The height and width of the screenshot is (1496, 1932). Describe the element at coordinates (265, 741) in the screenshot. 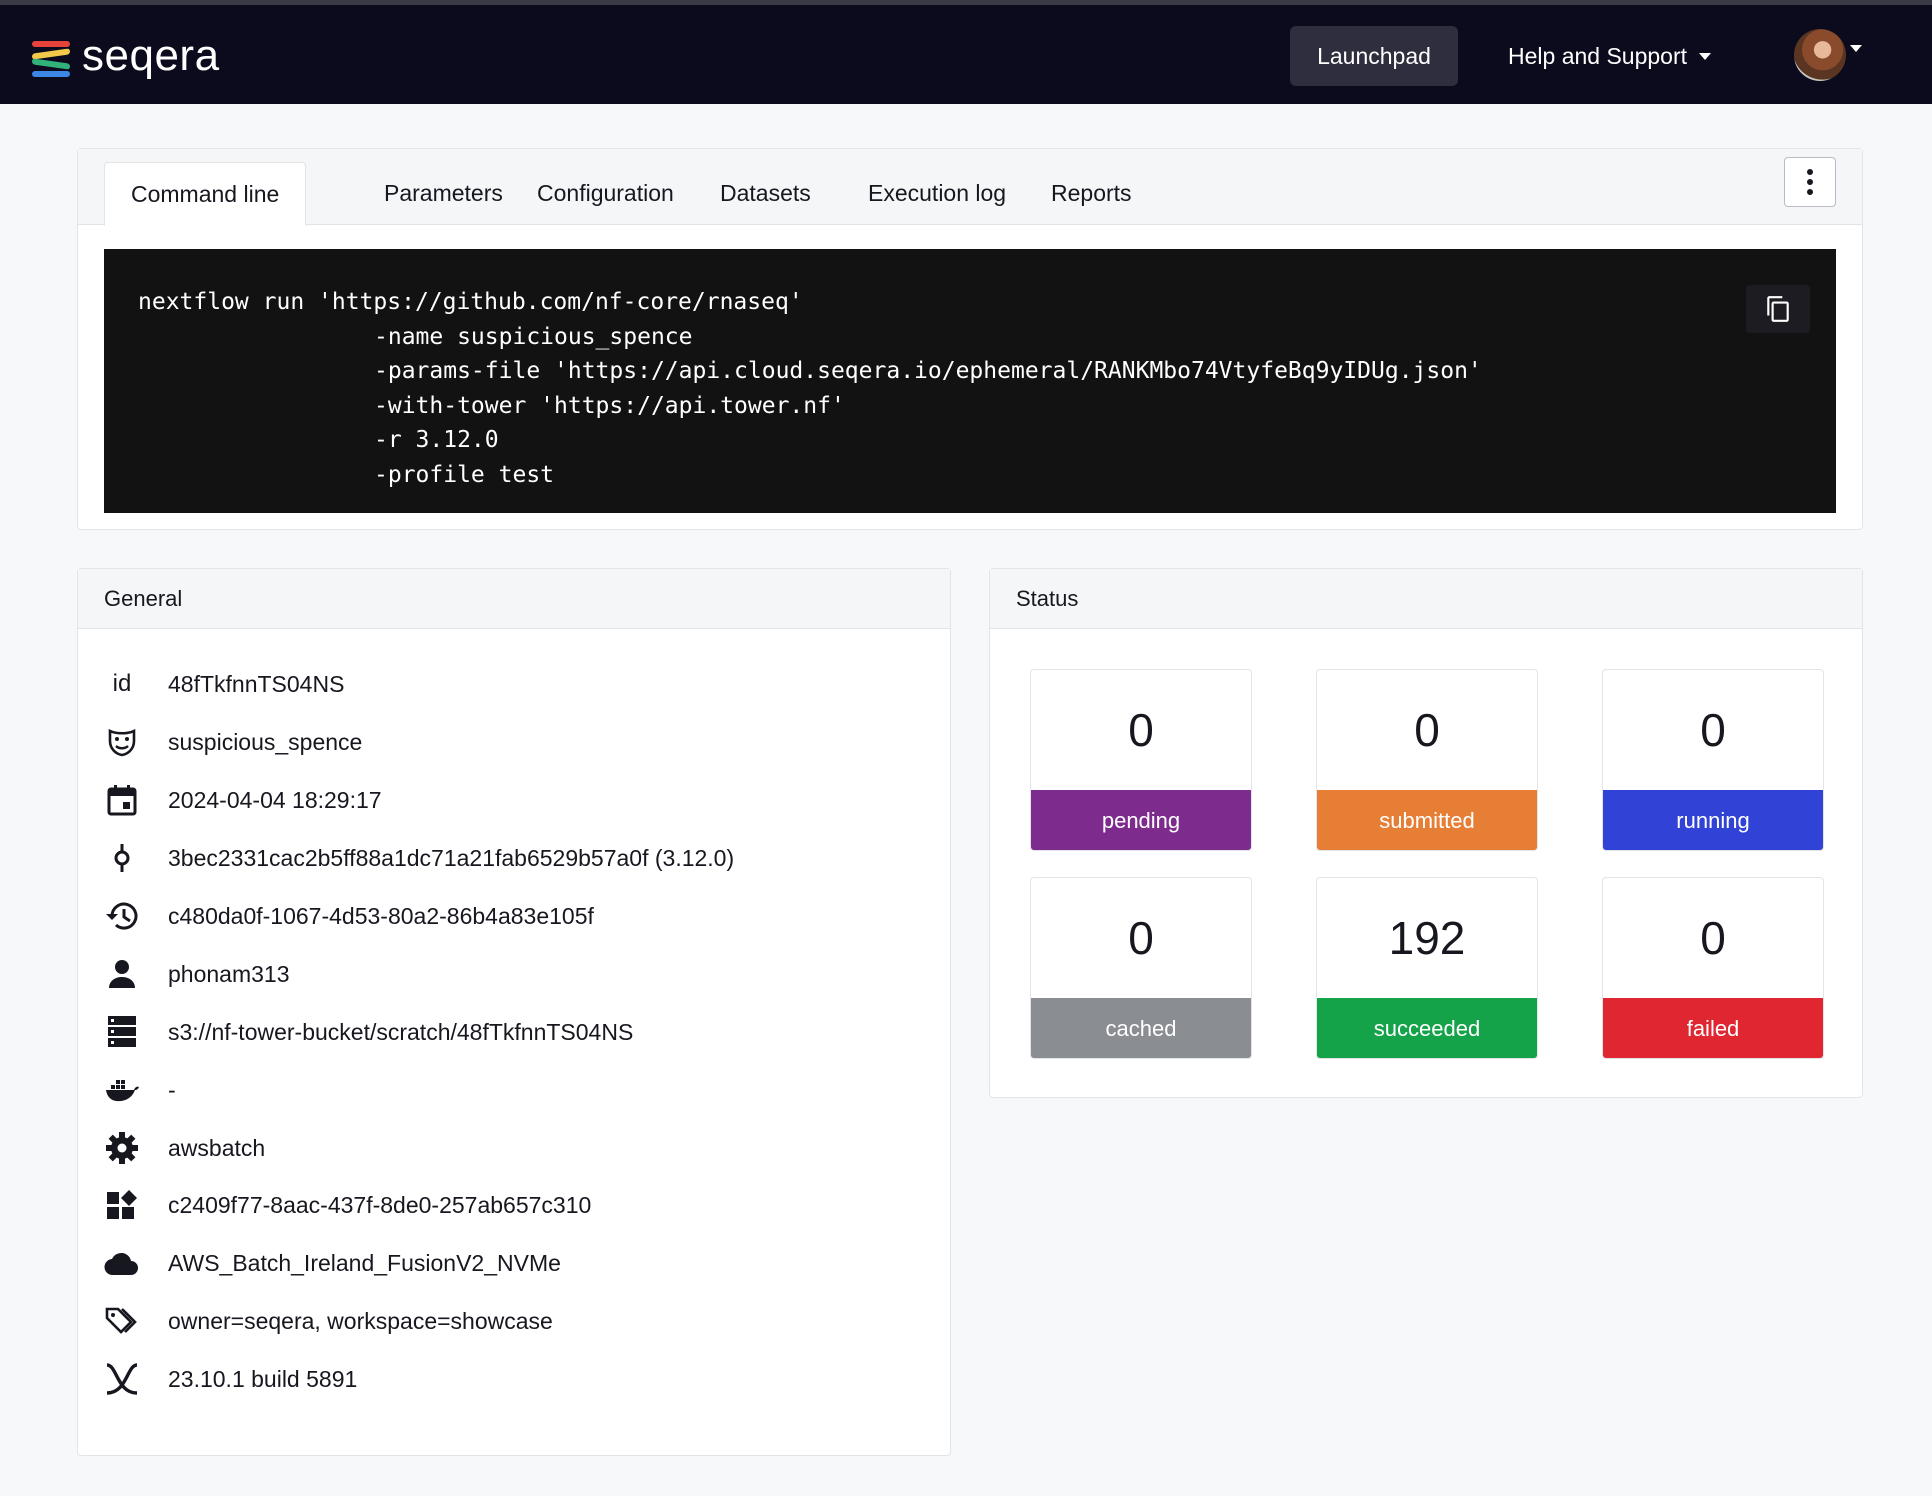

I see `run-name: suspicious_spence` at that location.